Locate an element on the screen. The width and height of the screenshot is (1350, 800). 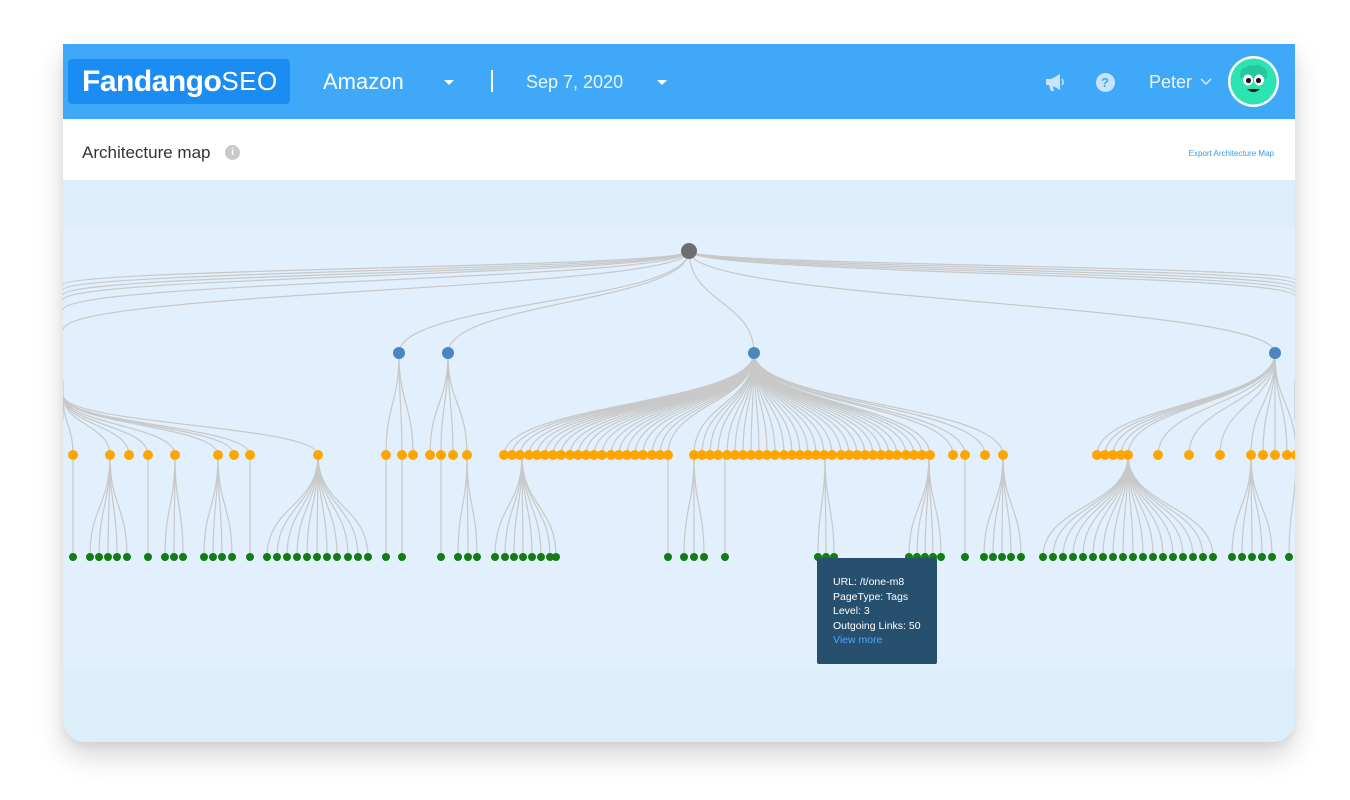
root-node is located at coordinates (689, 251).